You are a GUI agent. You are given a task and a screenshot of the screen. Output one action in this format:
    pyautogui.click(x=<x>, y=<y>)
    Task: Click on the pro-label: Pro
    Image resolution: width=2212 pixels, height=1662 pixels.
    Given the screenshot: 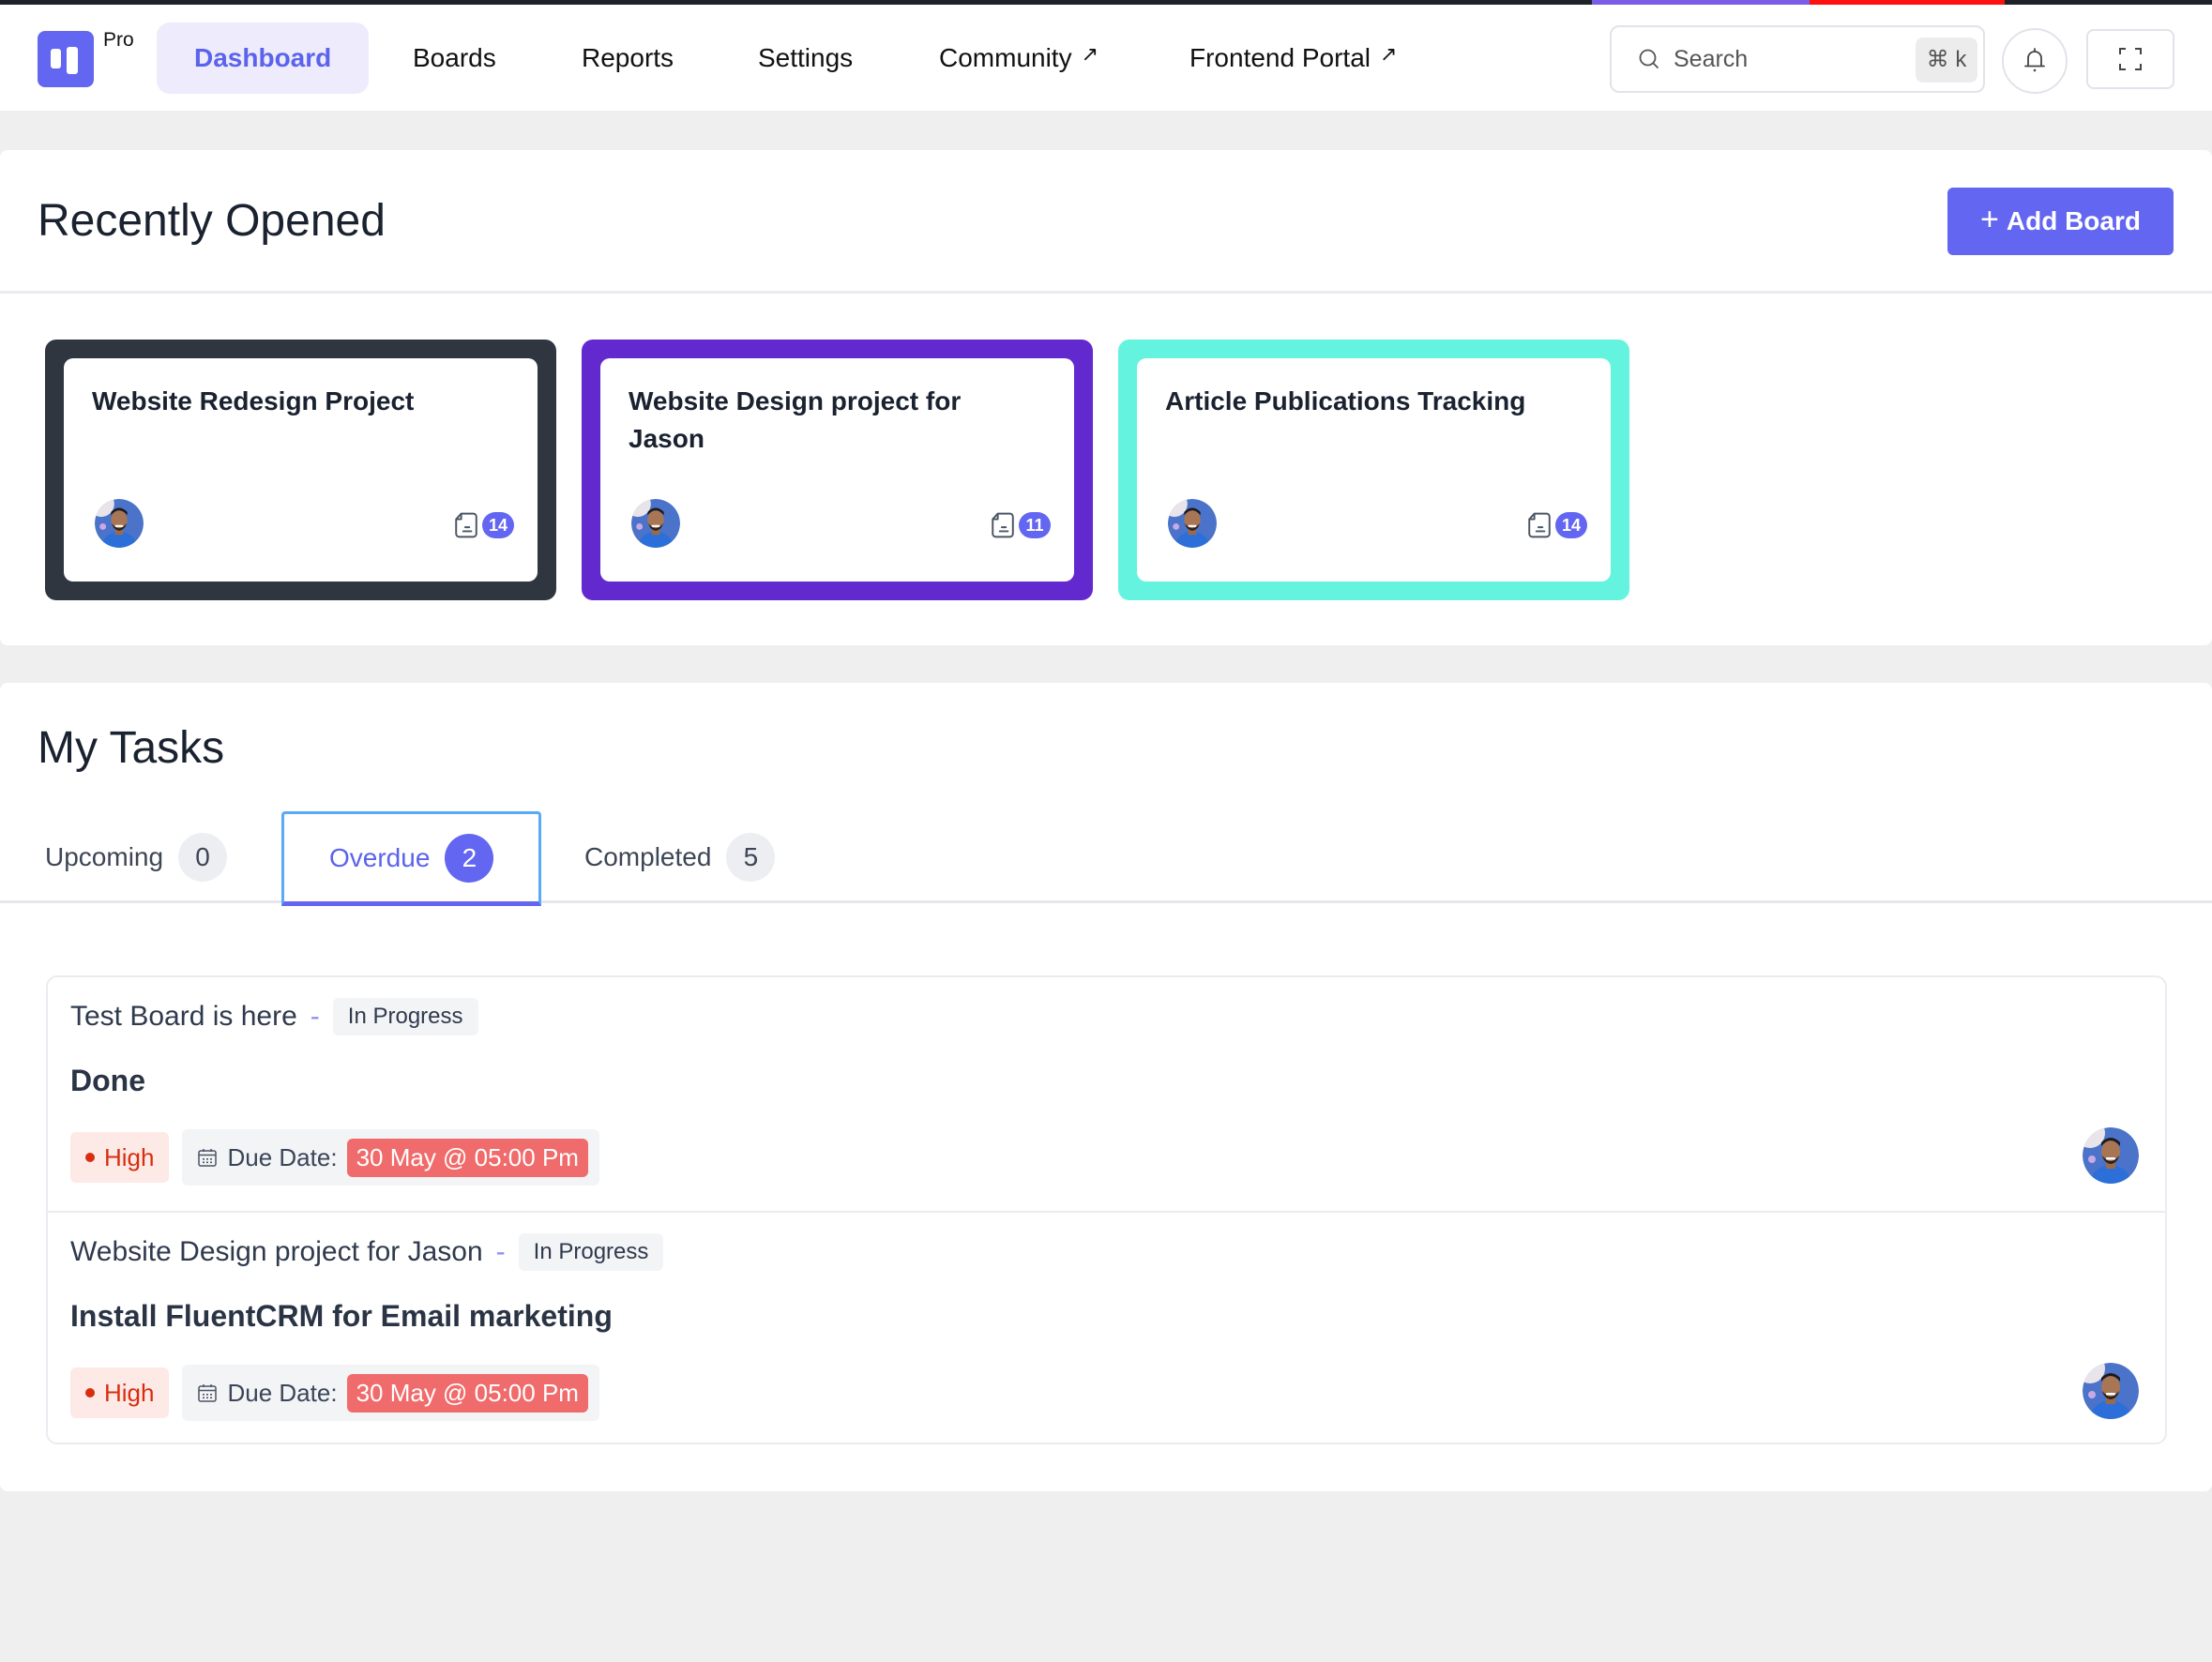 What is the action you would take?
    pyautogui.click(x=118, y=40)
    